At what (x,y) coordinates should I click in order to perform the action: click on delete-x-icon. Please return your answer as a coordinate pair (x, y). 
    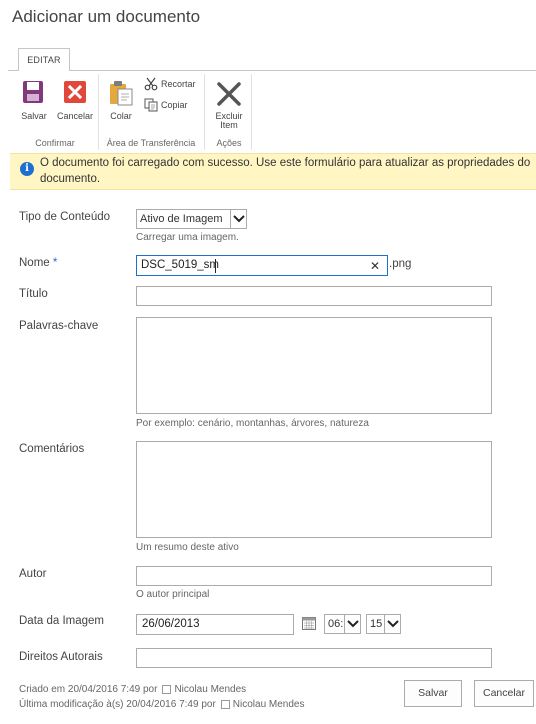
    Looking at the image, I should click on (229, 94).